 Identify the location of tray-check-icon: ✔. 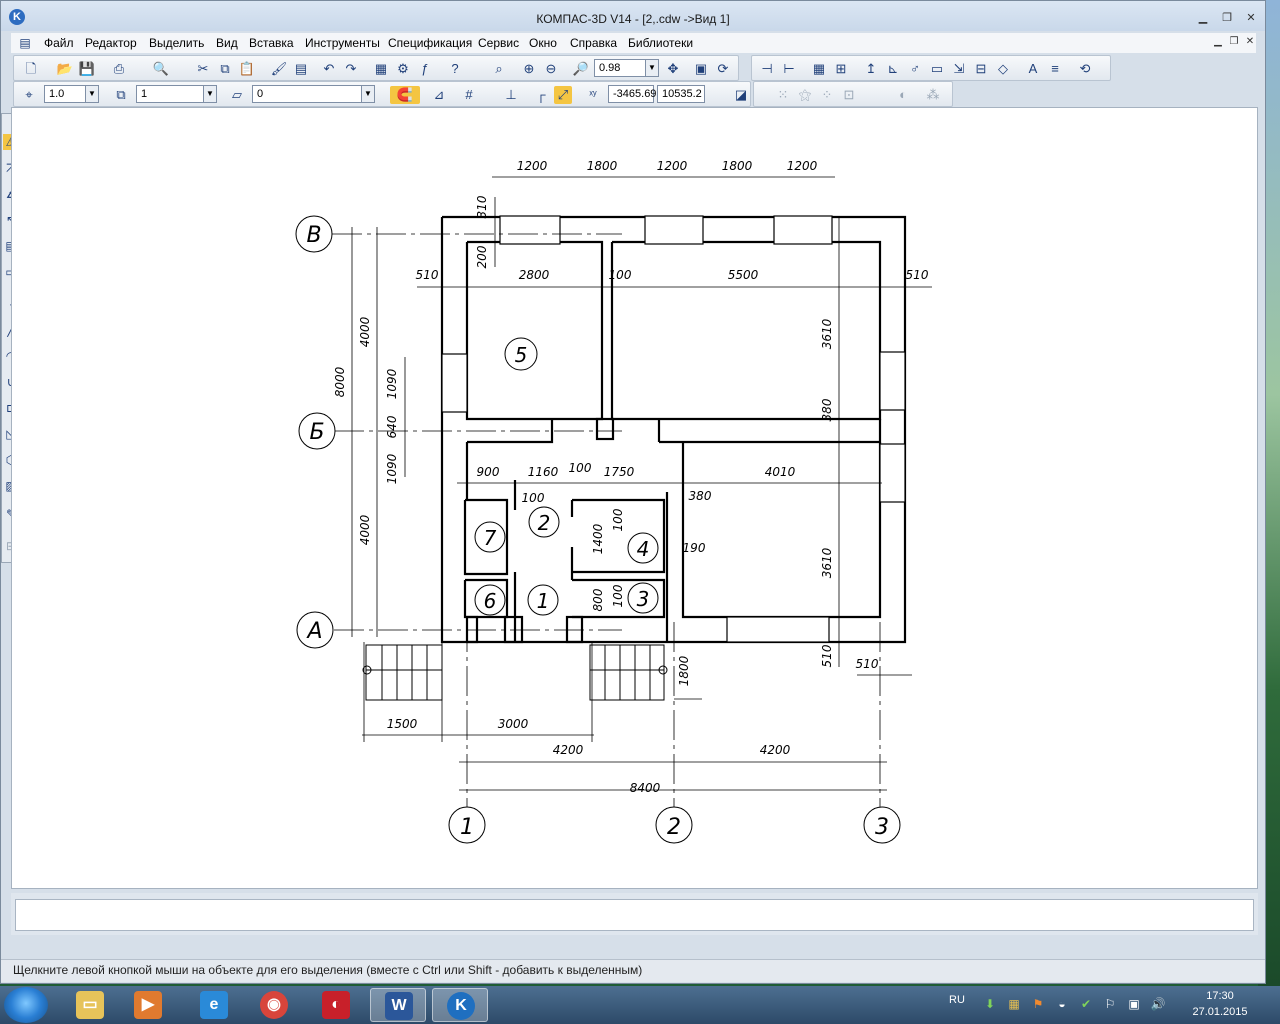
(1086, 1004).